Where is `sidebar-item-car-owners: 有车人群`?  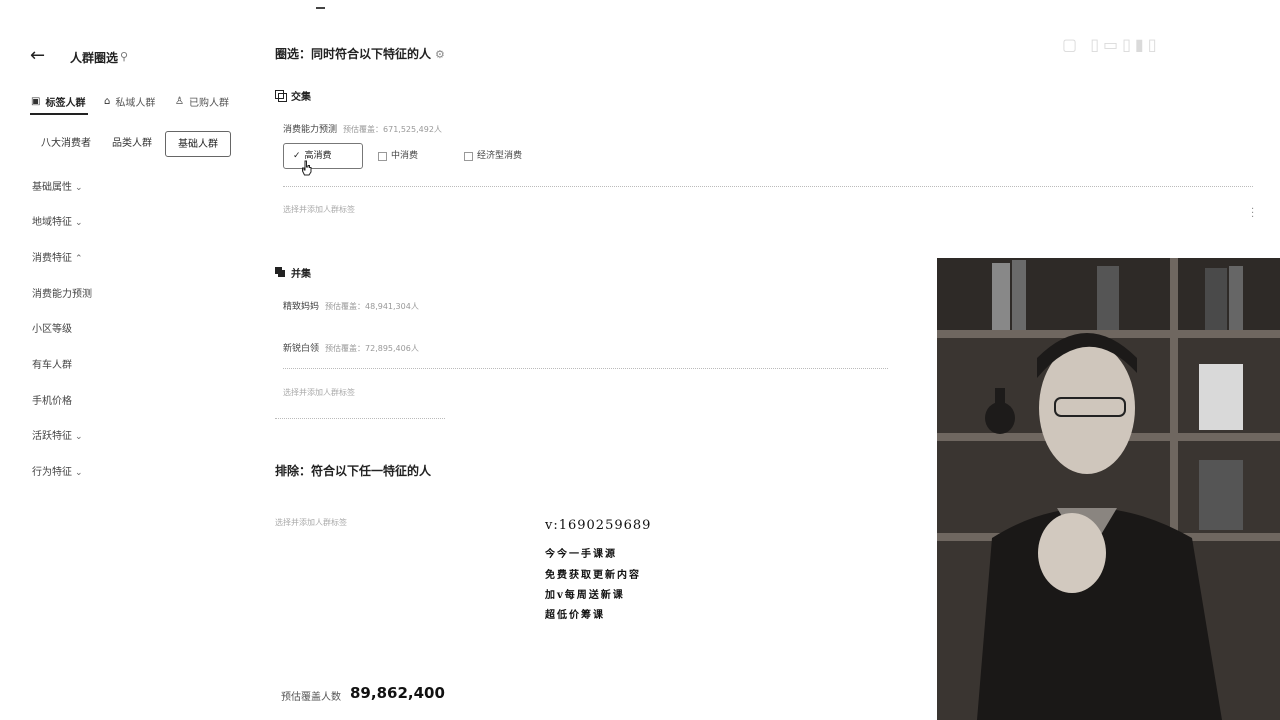 sidebar-item-car-owners: 有车人群 is located at coordinates (52, 363).